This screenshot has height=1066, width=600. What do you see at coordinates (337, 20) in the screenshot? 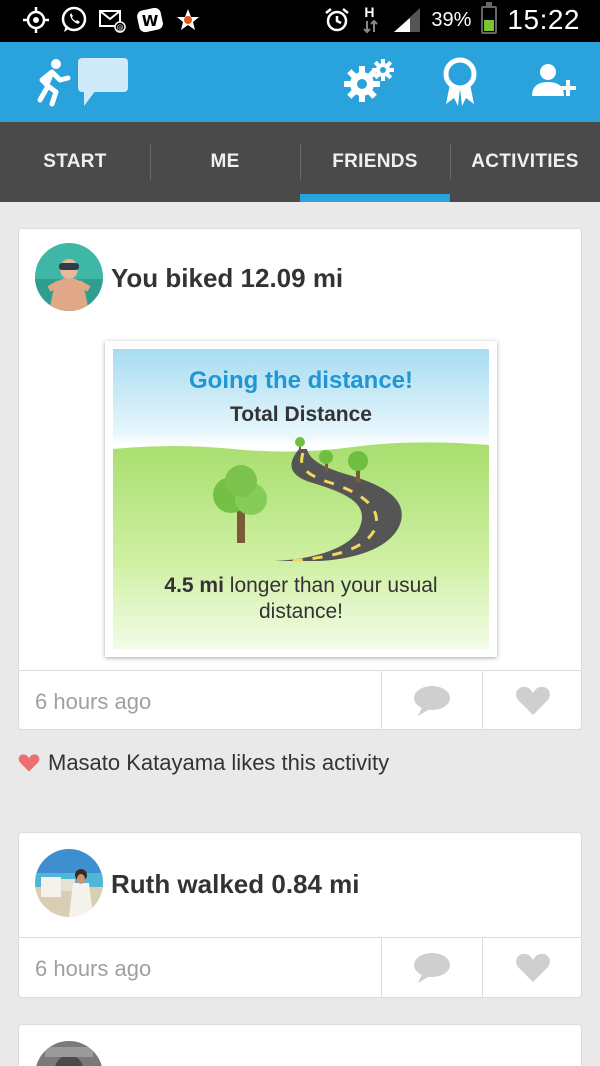
I see `alarm-icon` at bounding box center [337, 20].